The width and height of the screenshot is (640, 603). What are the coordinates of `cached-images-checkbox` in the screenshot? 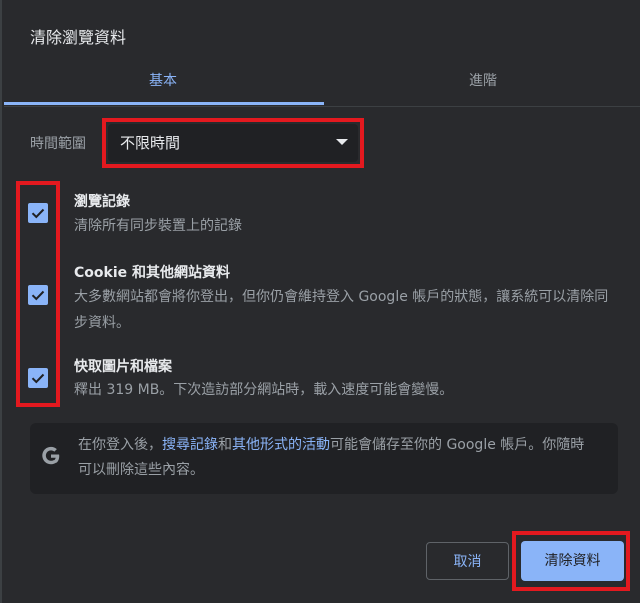 It's located at (38, 378).